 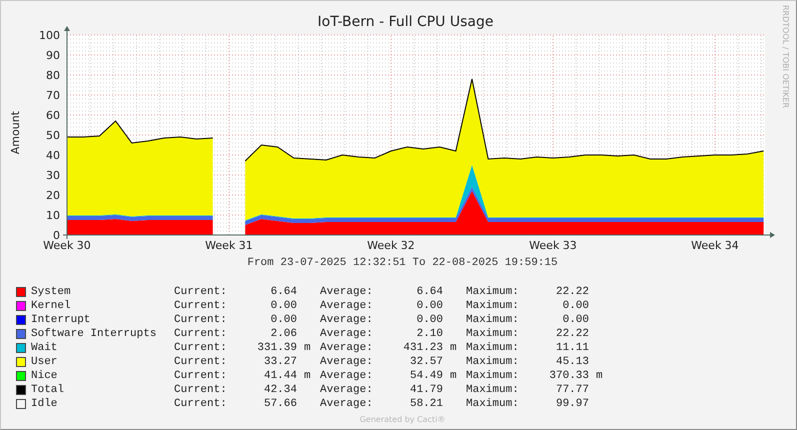 I want to click on legend-label: Interrupt, so click(x=61, y=320).